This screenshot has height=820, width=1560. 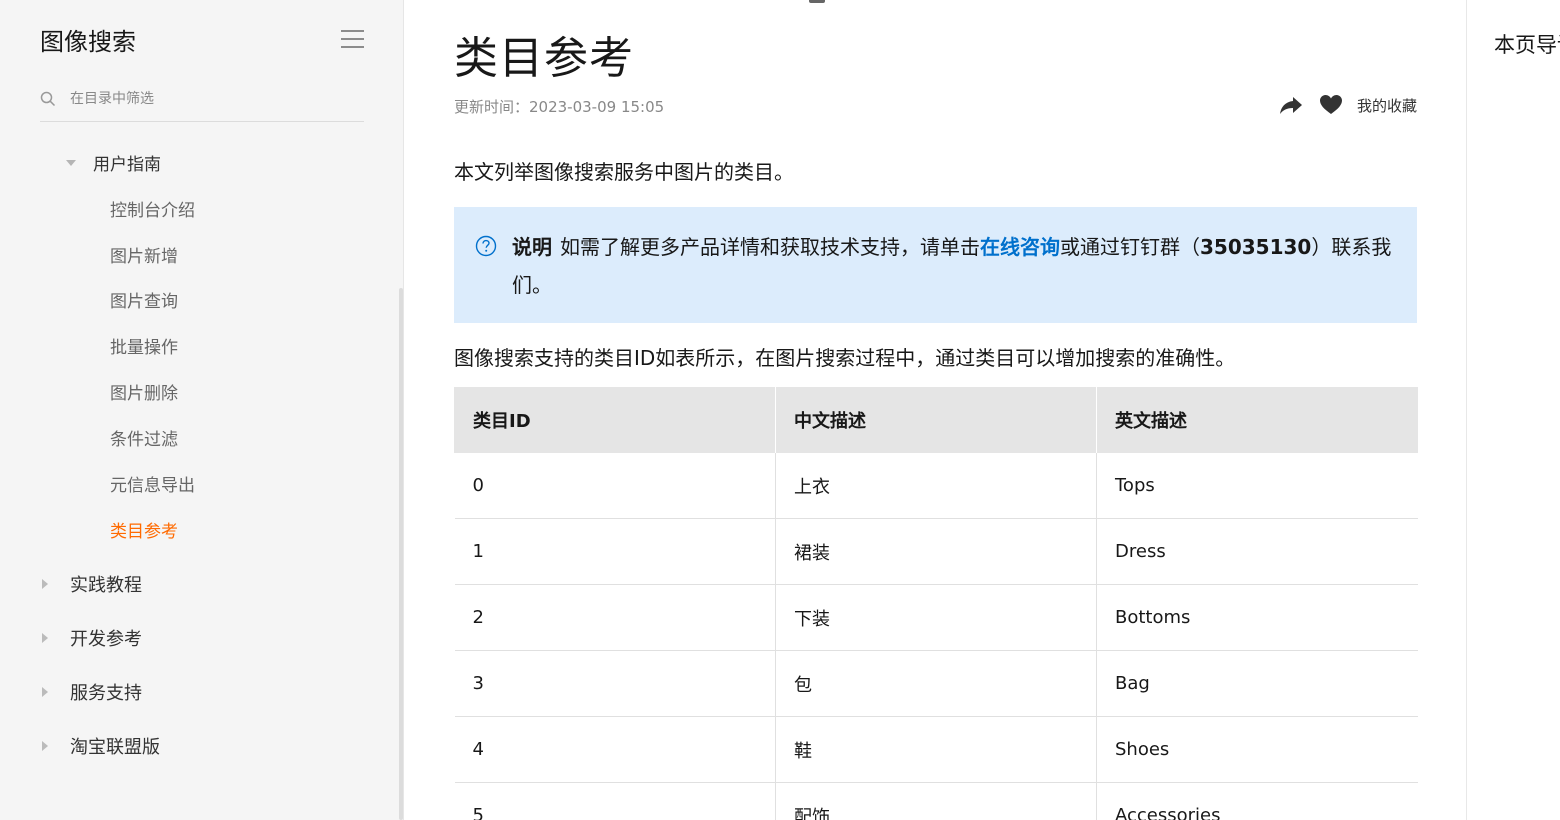 I want to click on page-title: 类目参考, so click(x=544, y=58).